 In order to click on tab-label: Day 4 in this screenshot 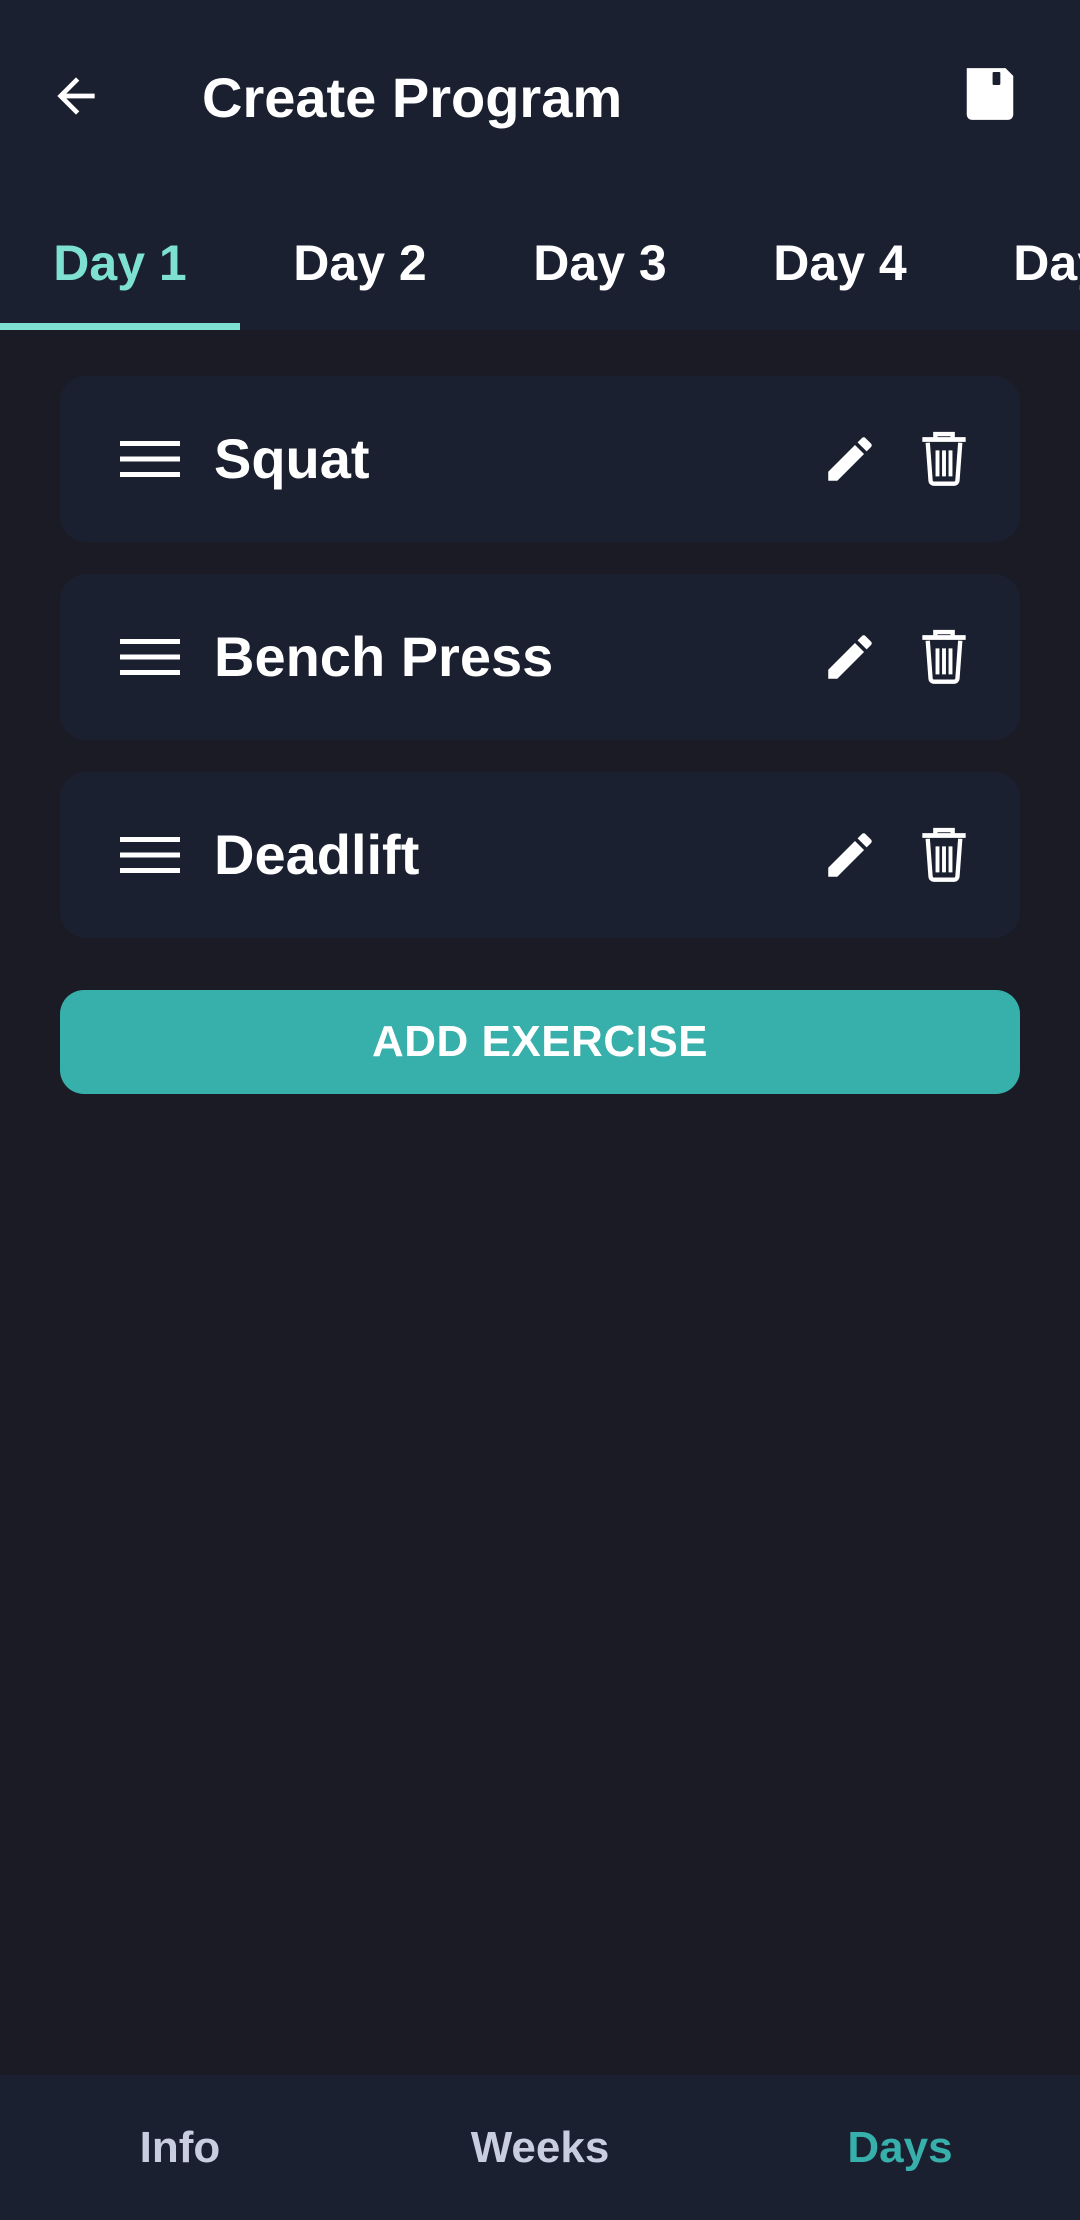, I will do `click(840, 262)`.